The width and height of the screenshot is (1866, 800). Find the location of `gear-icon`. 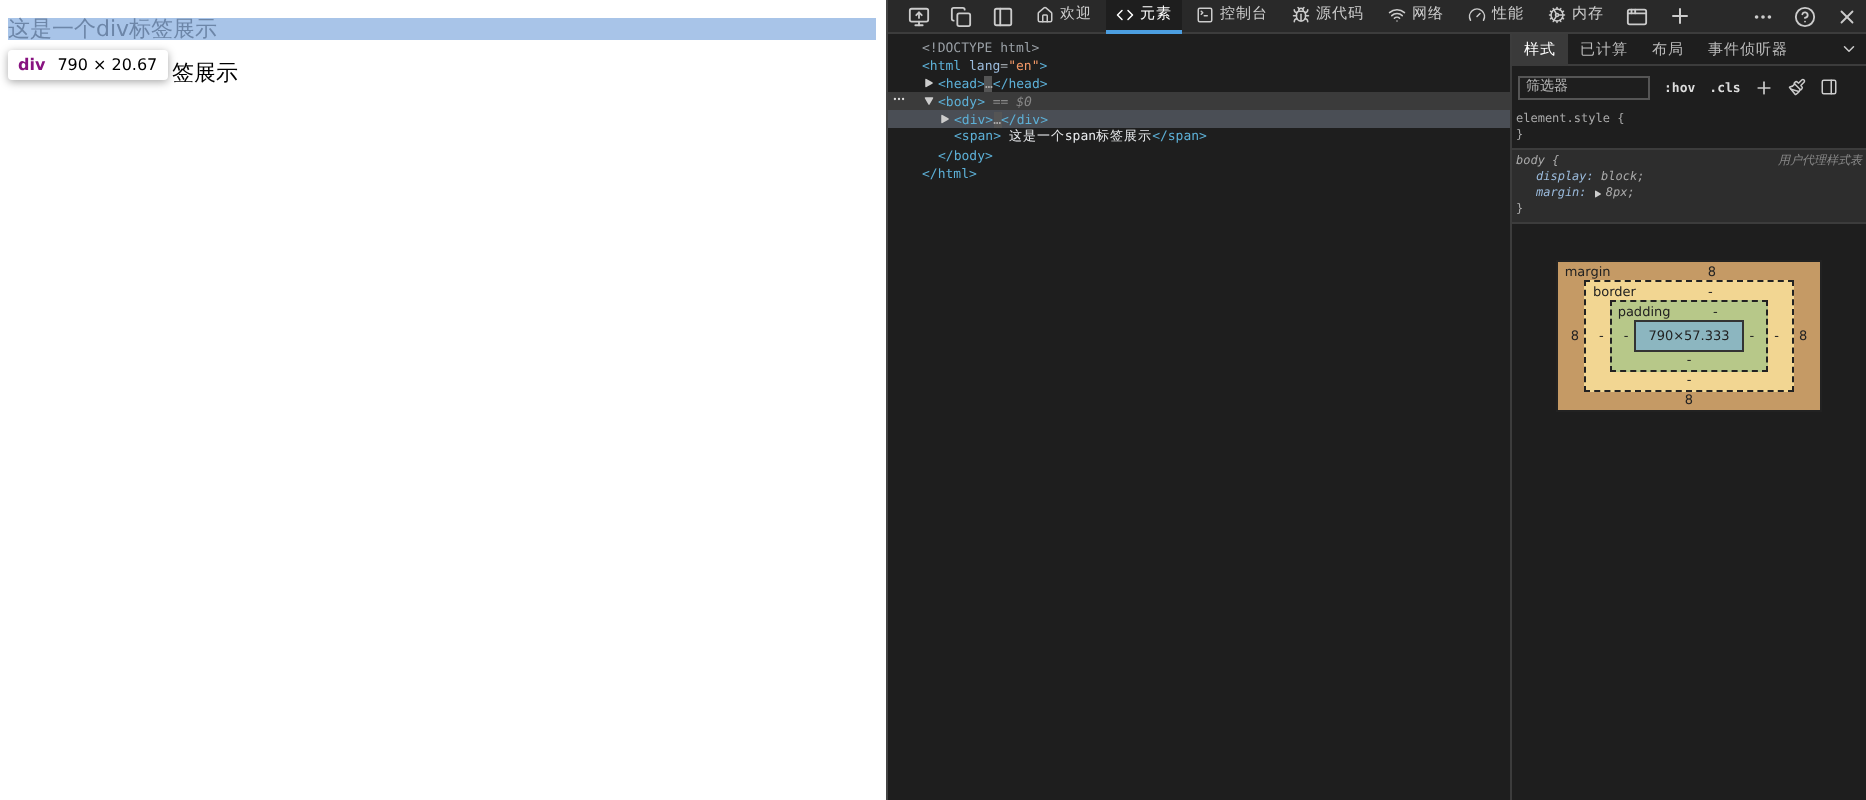

gear-icon is located at coordinates (1557, 14).